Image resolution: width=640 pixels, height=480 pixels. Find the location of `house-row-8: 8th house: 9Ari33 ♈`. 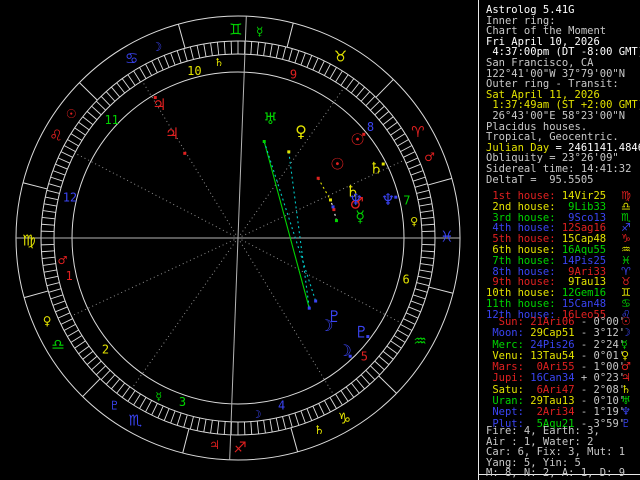

house-row-8: 8th house: 9Ari33 ♈ is located at coordinates (563, 271).